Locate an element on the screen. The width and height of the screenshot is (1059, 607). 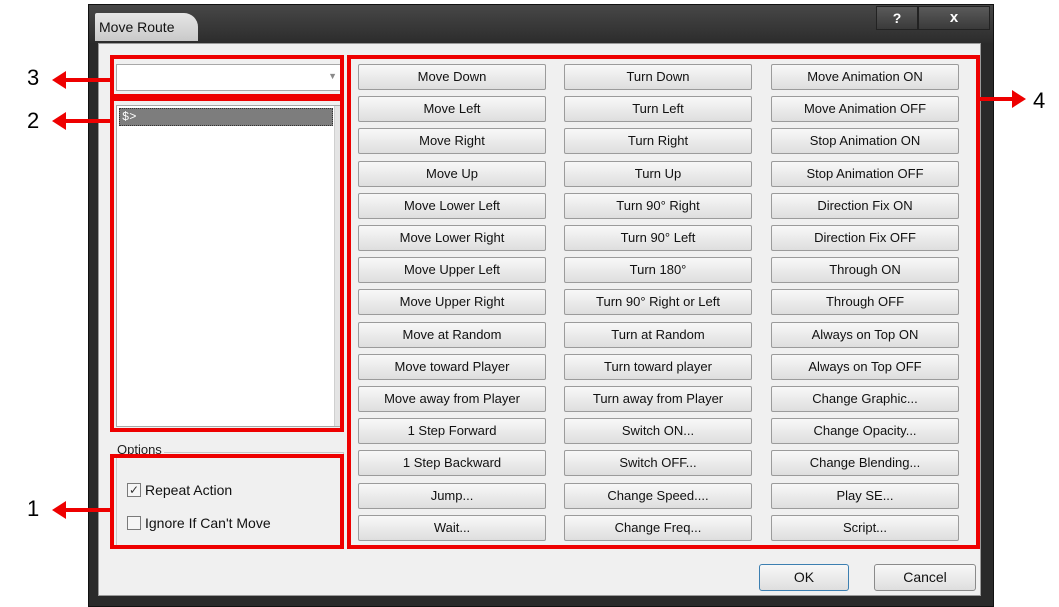
ok-button: OK is located at coordinates (804, 577).